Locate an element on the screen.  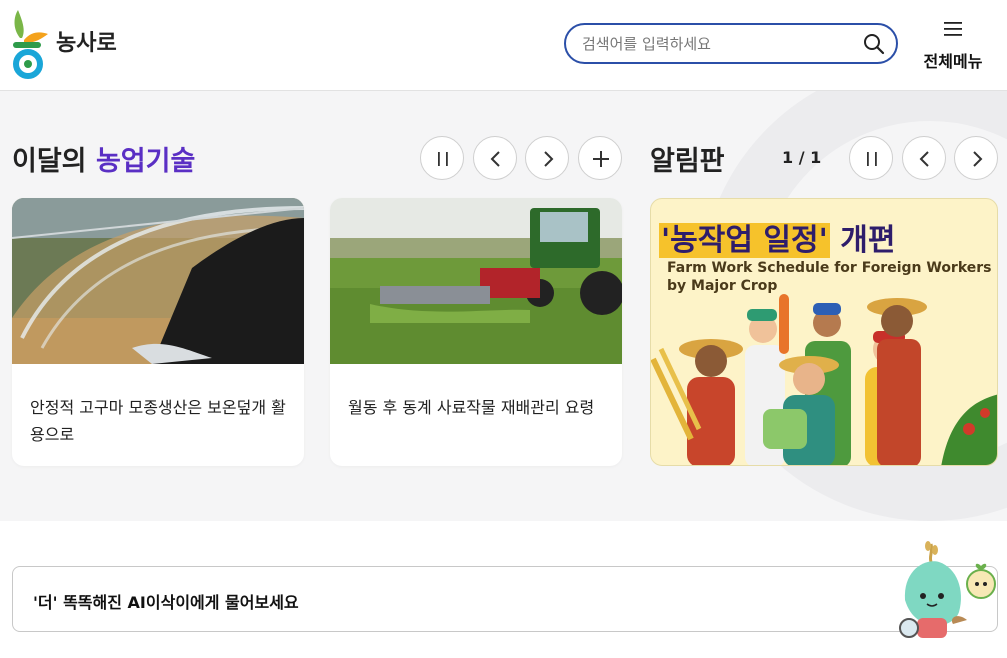
banner-title: '농작업 일정' 개편 is located at coordinates (777, 237).